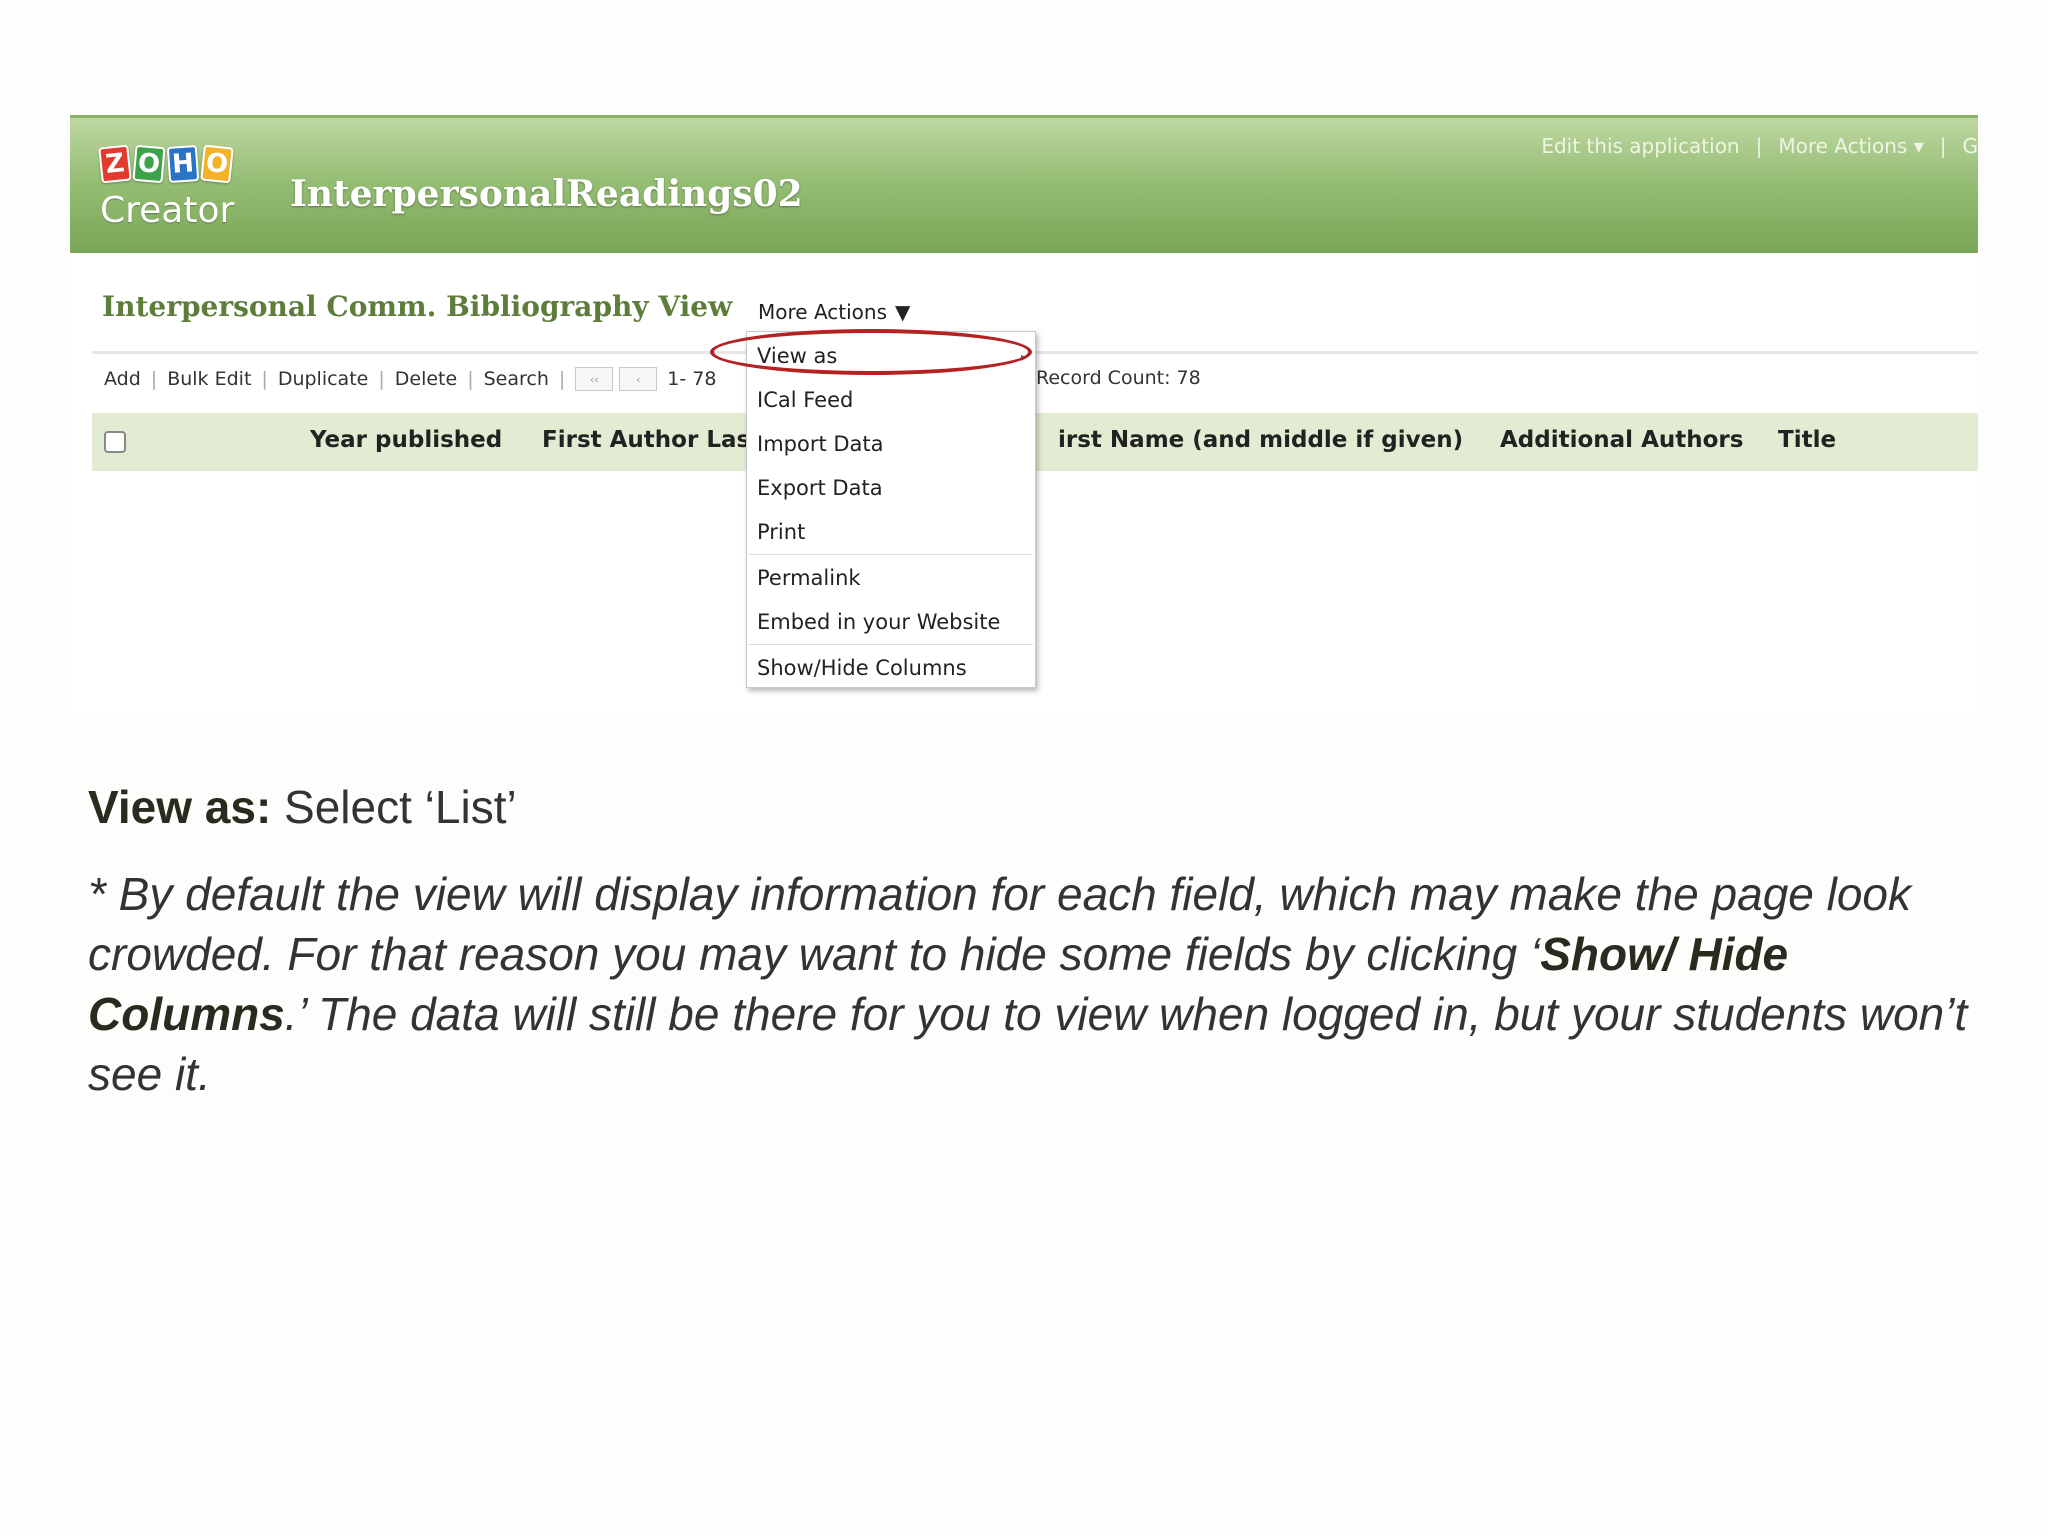 The height and width of the screenshot is (1536, 2048). Describe the element at coordinates (638, 379) in the screenshot. I see `prev-page-button: ‹` at that location.